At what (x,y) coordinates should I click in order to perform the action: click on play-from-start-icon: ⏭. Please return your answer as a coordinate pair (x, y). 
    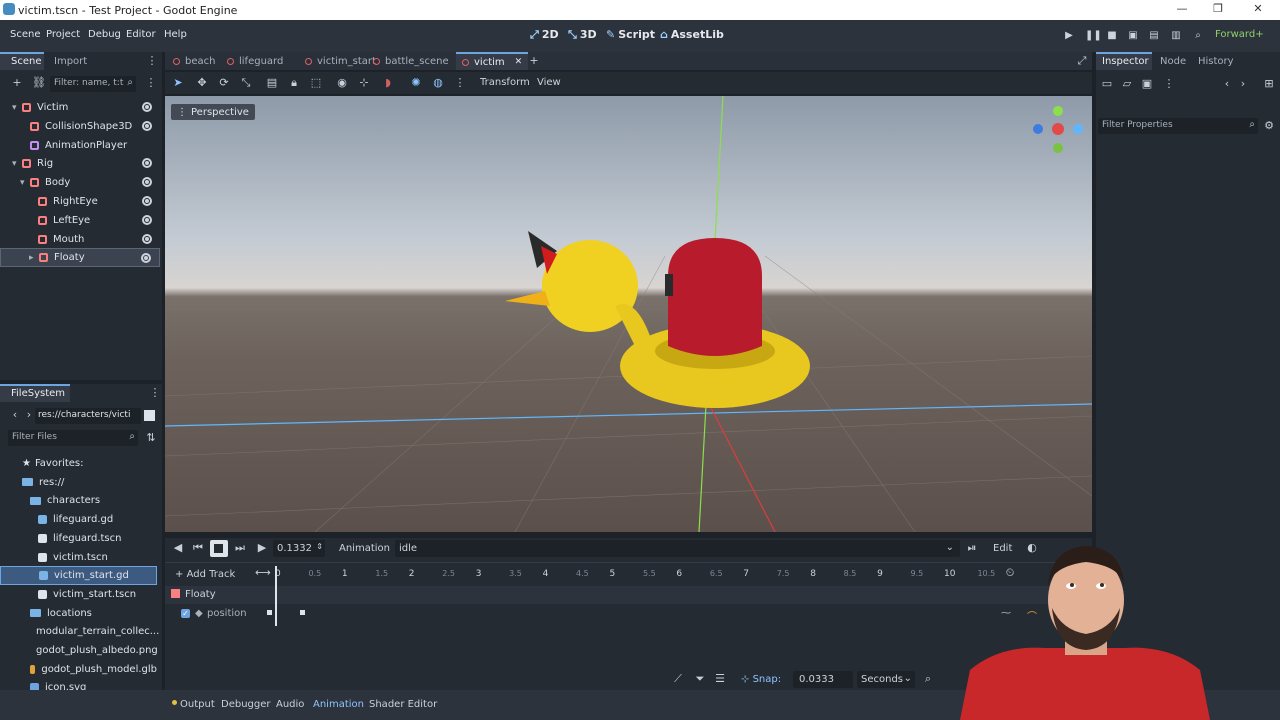
    Looking at the image, I should click on (240, 548).